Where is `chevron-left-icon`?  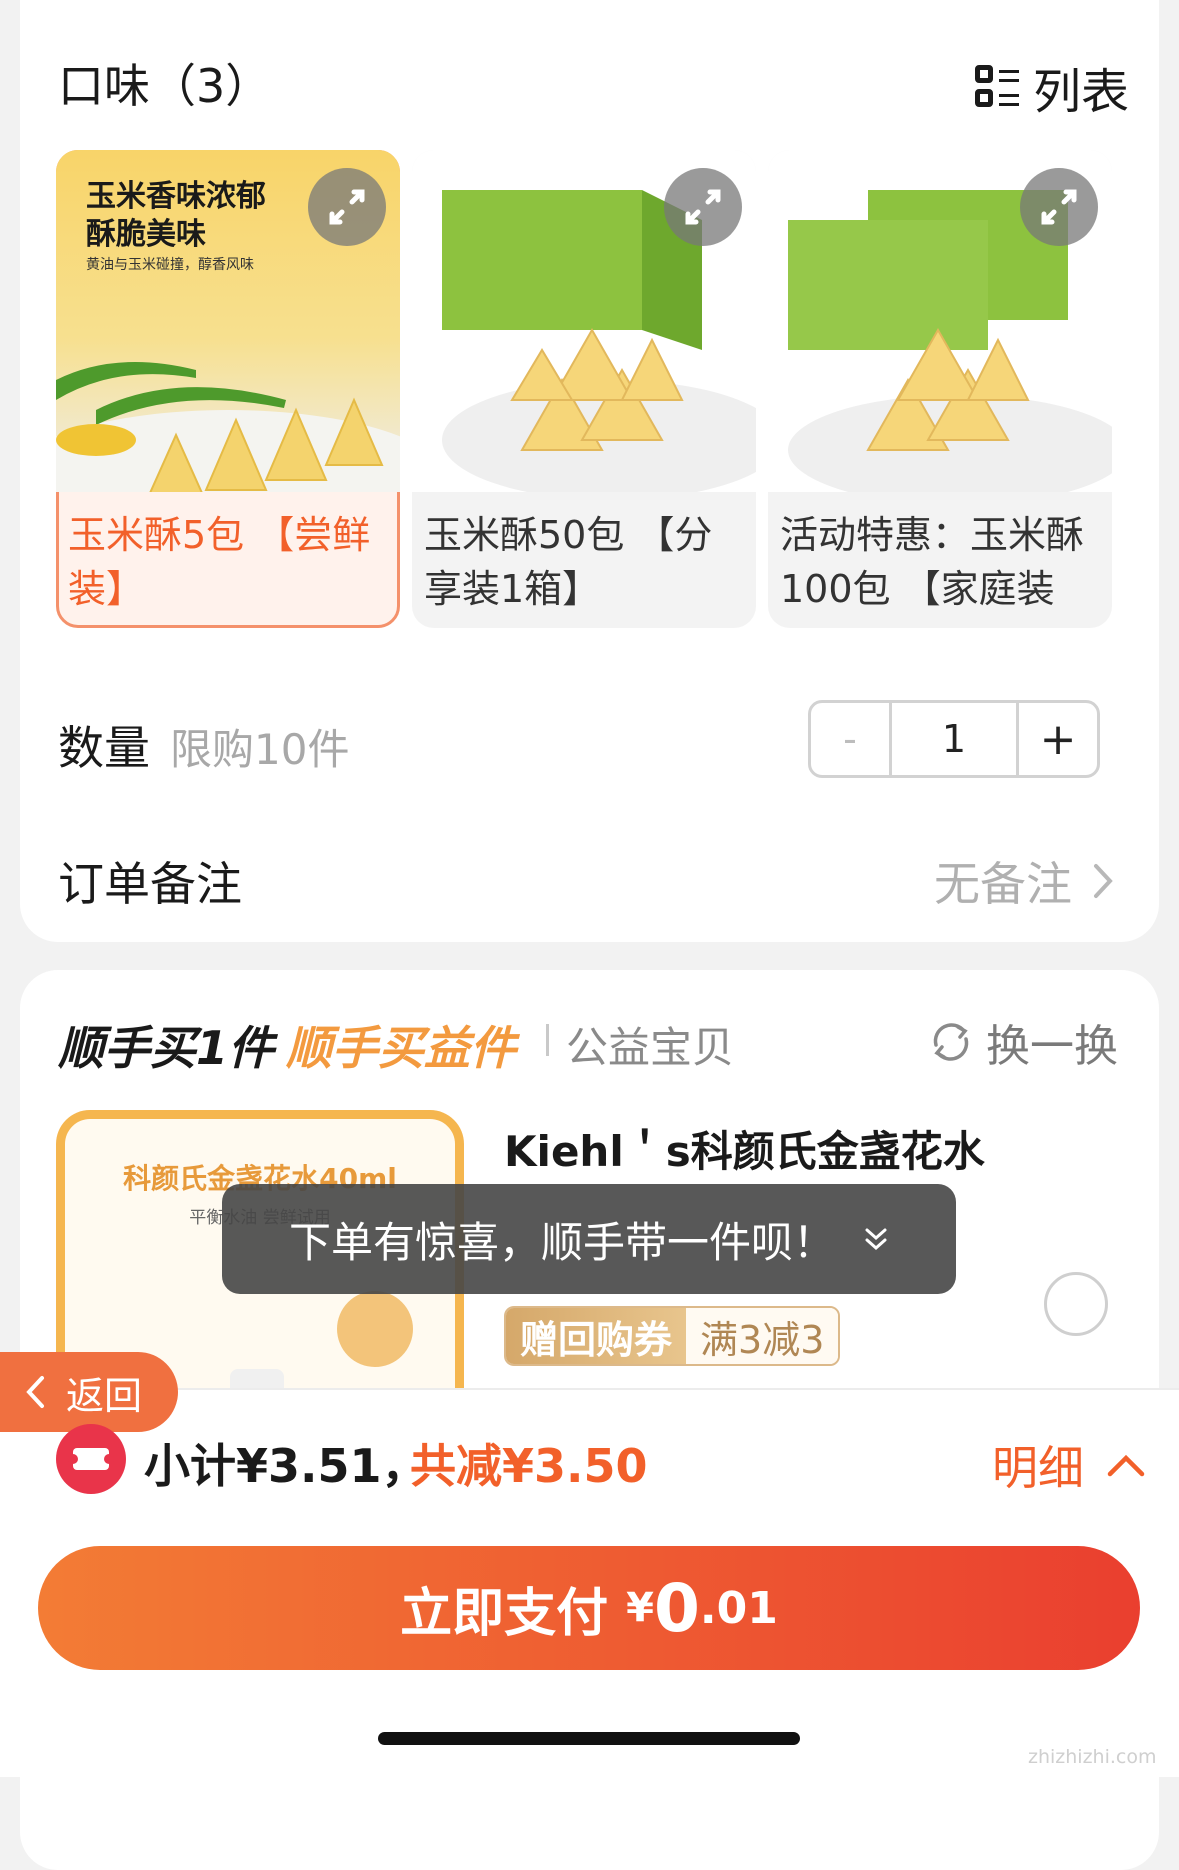
chevron-left-icon is located at coordinates (35, 1392).